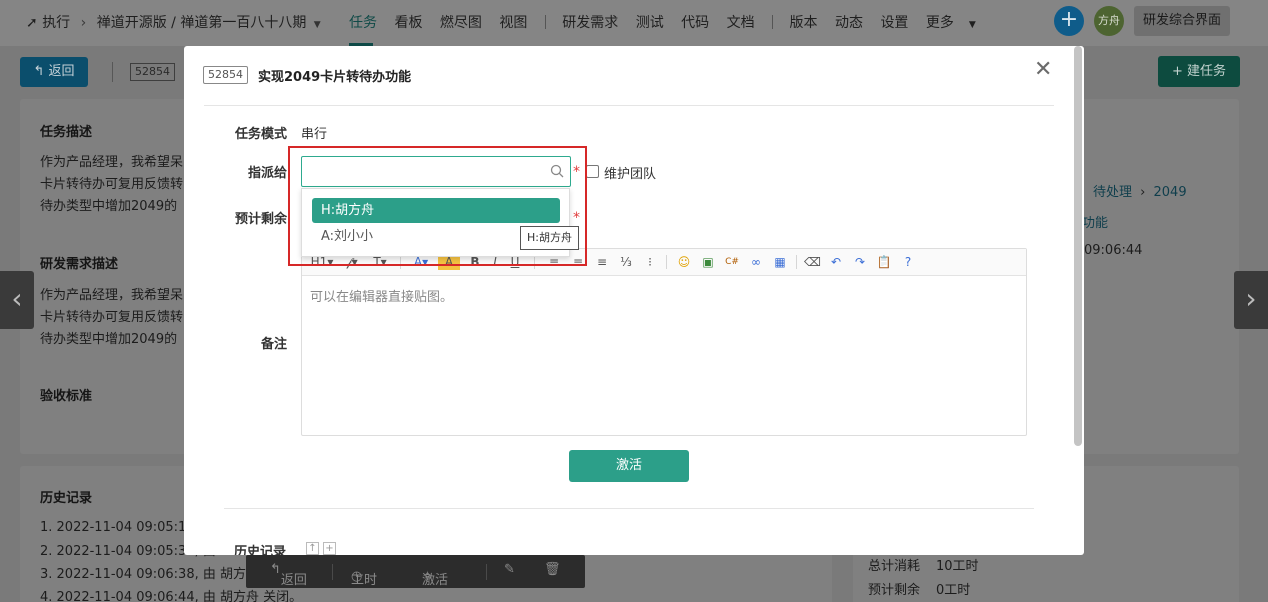  Describe the element at coordinates (132, 23) in the screenshot. I see `breadcrumb-product: 禅道开源版` at that location.